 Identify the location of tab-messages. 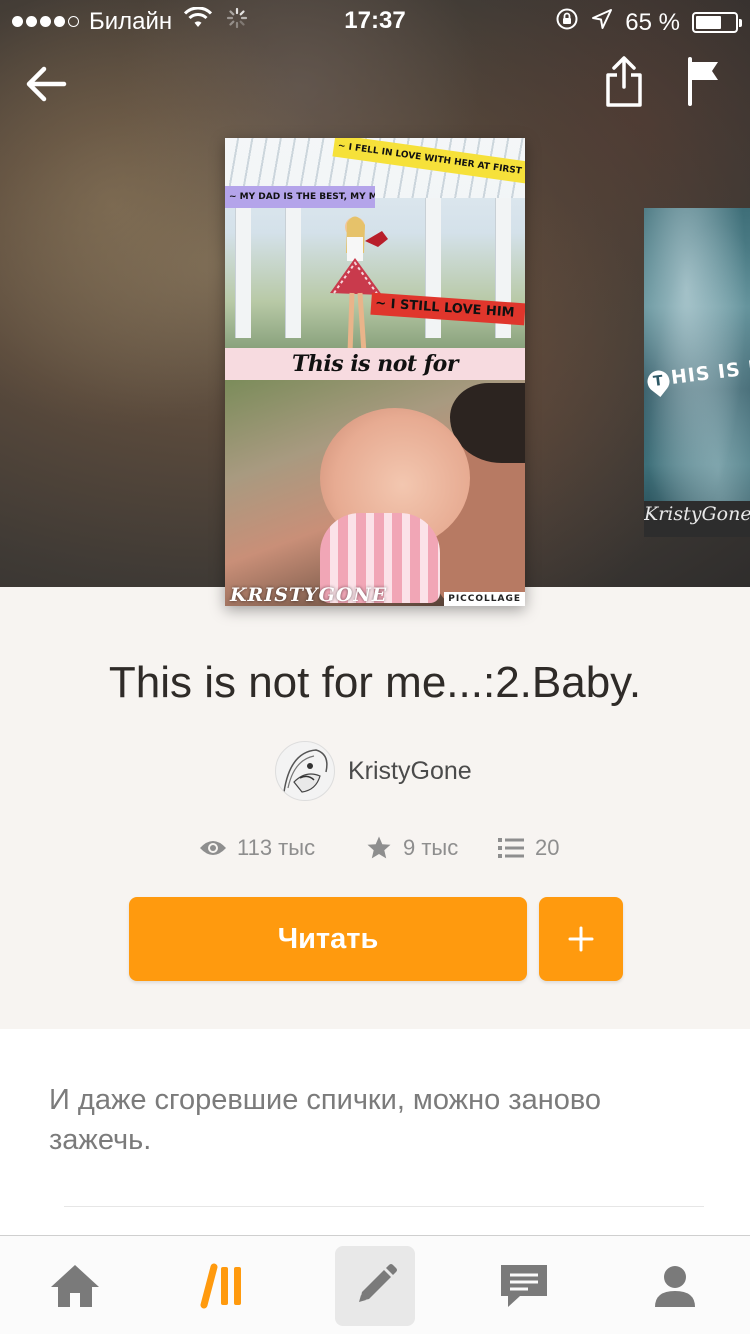
(524, 1286).